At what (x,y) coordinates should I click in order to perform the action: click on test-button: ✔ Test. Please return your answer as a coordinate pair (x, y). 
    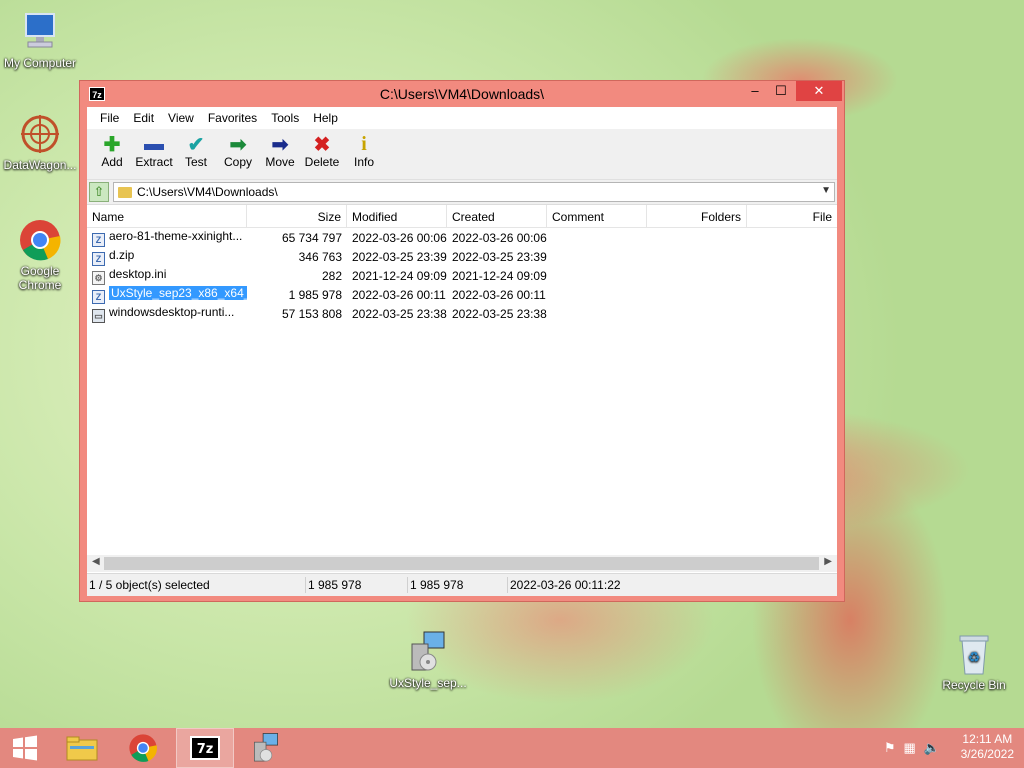
    Looking at the image, I should click on (196, 154).